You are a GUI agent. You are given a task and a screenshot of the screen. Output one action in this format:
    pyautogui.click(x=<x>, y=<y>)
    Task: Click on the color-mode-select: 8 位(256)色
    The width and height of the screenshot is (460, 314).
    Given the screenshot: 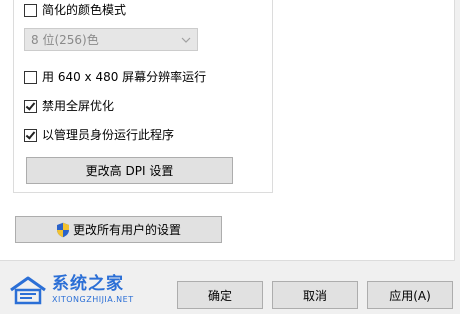 What is the action you would take?
    pyautogui.click(x=111, y=39)
    